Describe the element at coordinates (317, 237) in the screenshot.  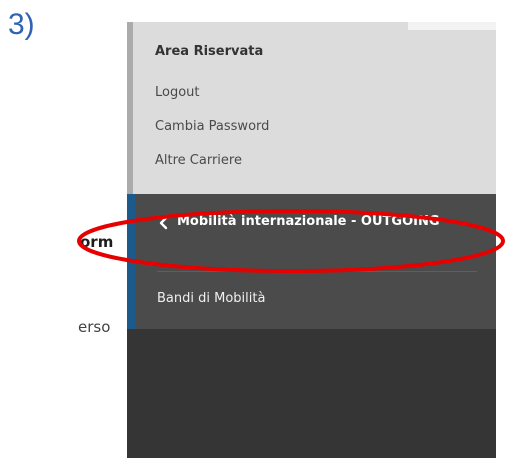
I see `back-to-mobility-button: Mobilità internazionale - OUTGOING` at that location.